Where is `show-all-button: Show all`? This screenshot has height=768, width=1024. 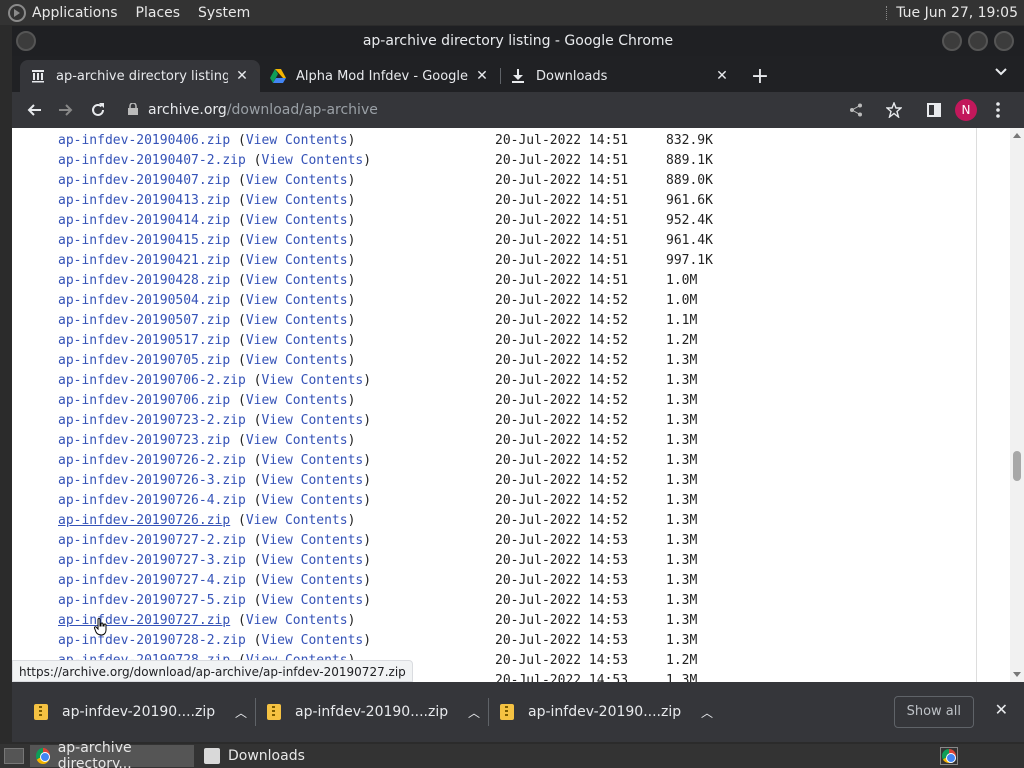
show-all-button: Show all is located at coordinates (933, 712).